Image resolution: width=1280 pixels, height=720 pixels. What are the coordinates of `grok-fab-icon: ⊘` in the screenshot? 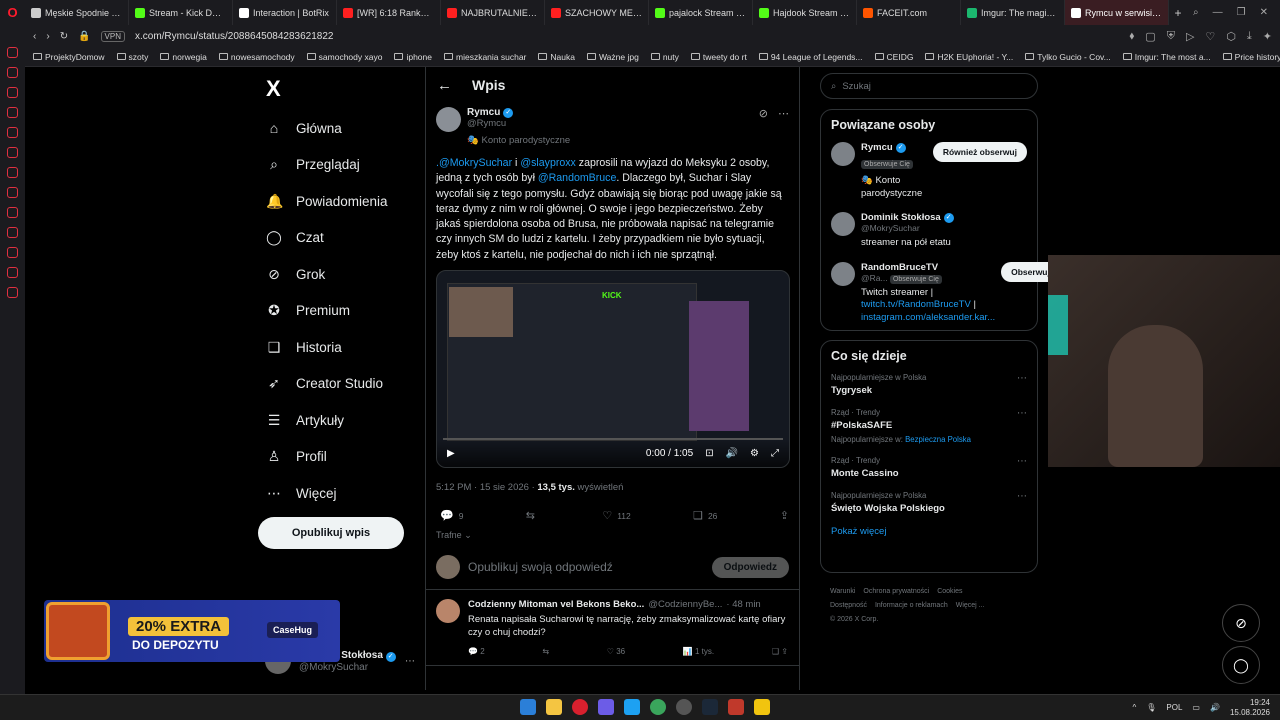 It's located at (1241, 623).